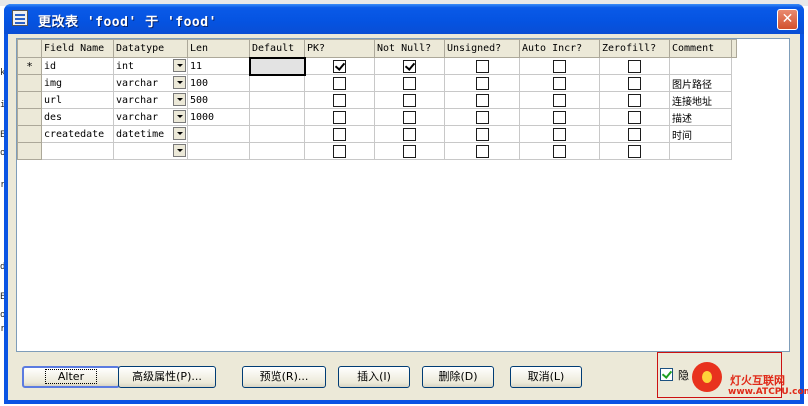 Image resolution: width=808 pixels, height=406 pixels. Describe the element at coordinates (150, 151) in the screenshot. I see `datatype-cell` at that location.